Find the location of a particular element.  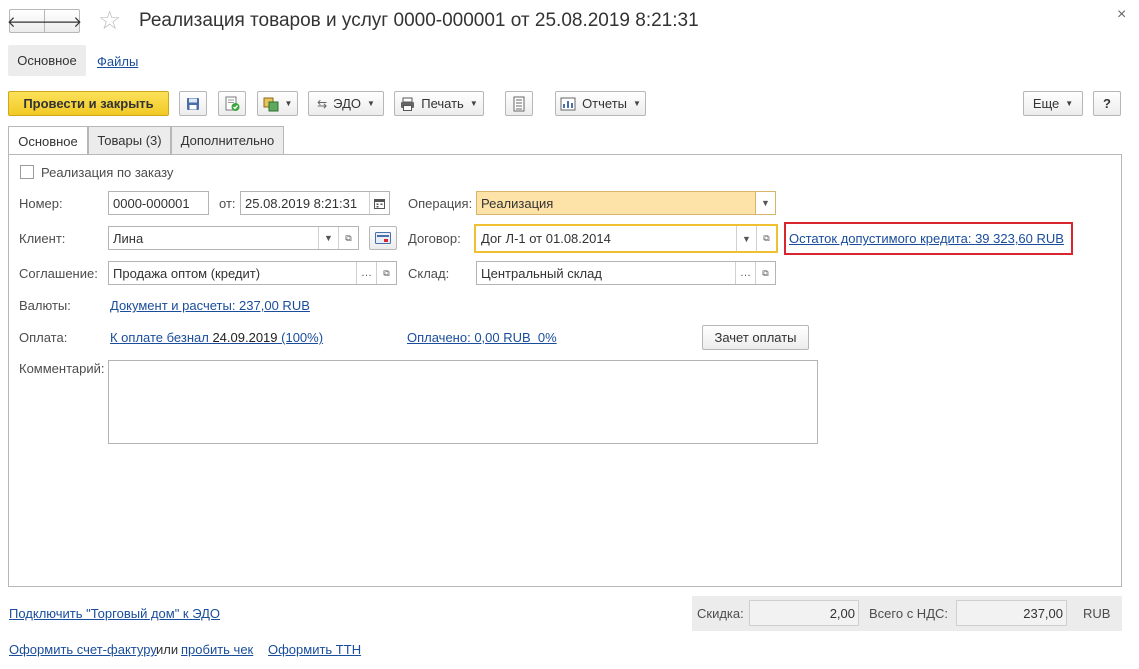

agreement-field: Продажа оптом (кредит) … ⧉ is located at coordinates (252, 273).